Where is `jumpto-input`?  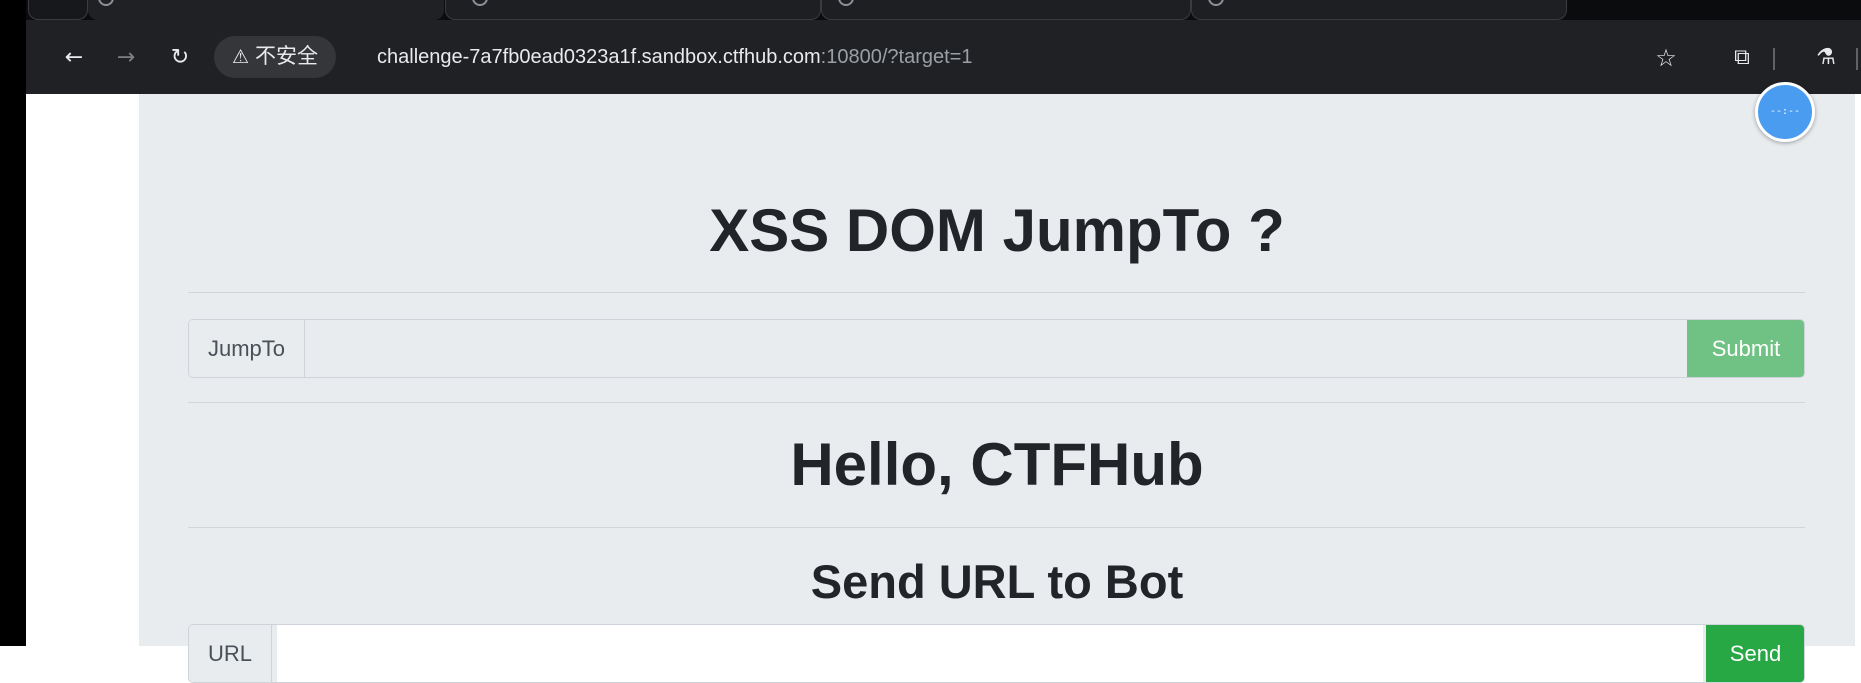 jumpto-input is located at coordinates (999, 348).